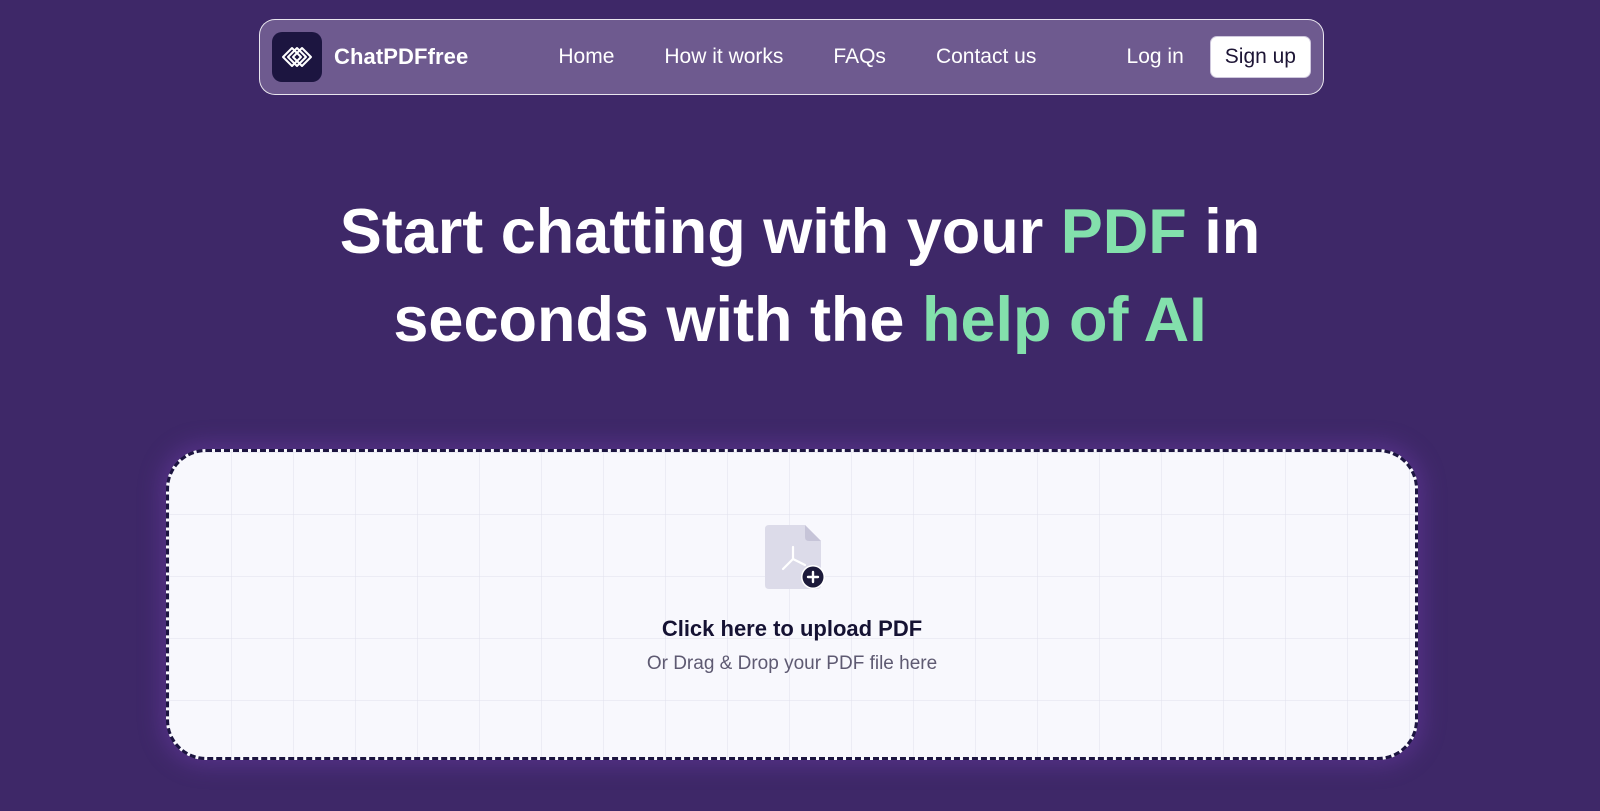  Describe the element at coordinates (586, 57) in the screenshot. I see `nav-link-home: Home` at that location.